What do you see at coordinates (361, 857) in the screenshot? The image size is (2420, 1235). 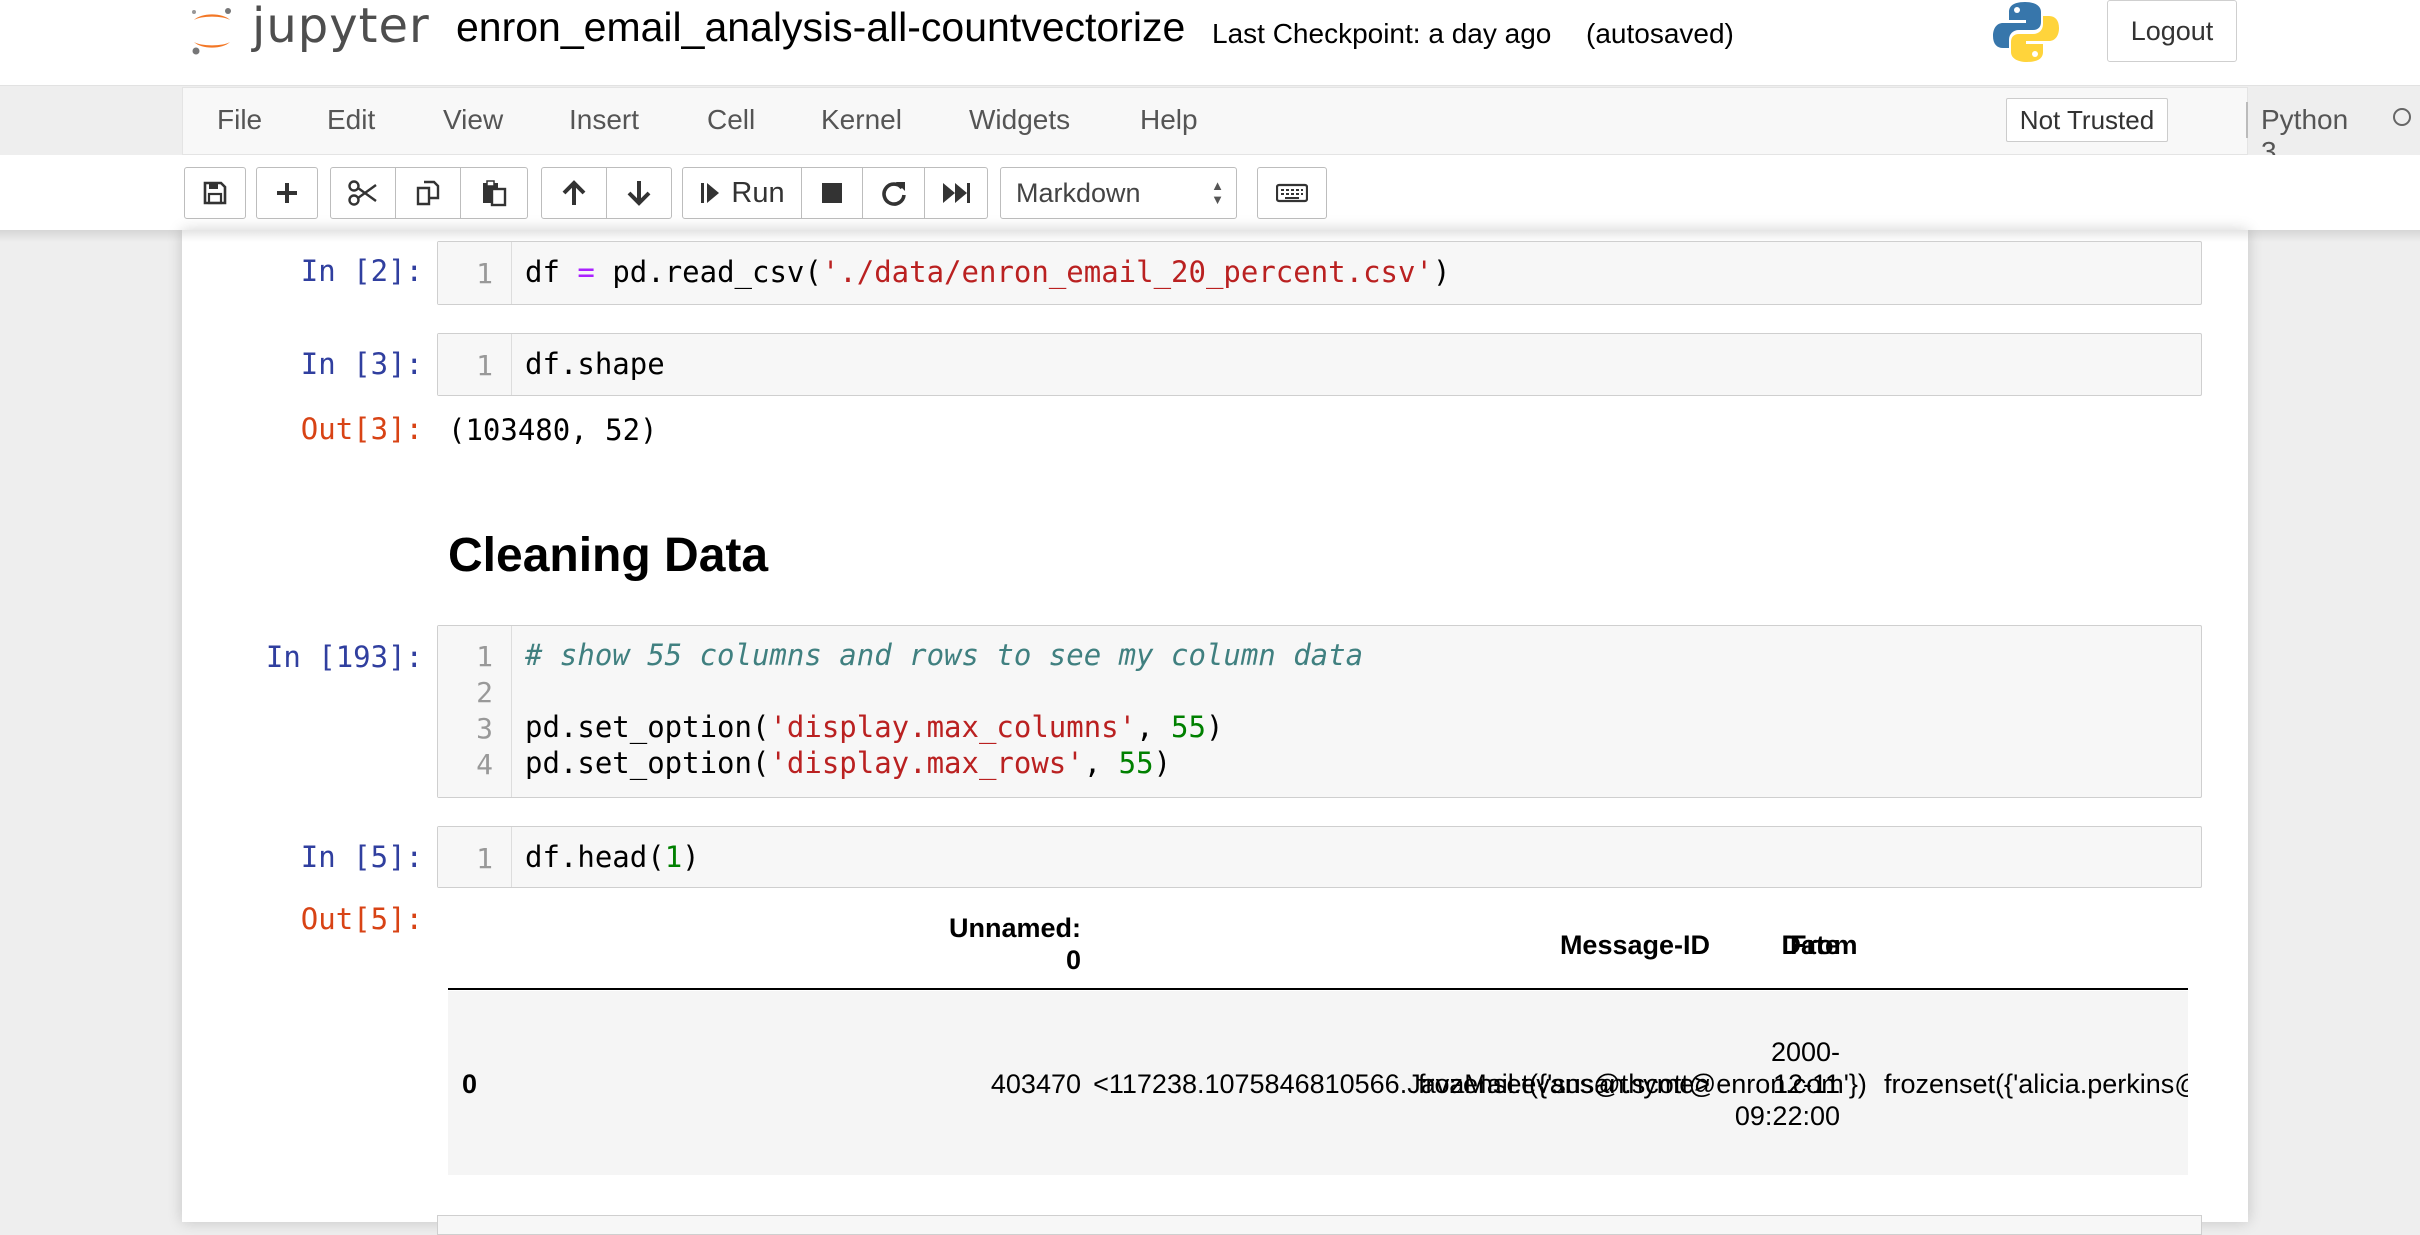 I see `input-prompt: In [5]:` at bounding box center [361, 857].